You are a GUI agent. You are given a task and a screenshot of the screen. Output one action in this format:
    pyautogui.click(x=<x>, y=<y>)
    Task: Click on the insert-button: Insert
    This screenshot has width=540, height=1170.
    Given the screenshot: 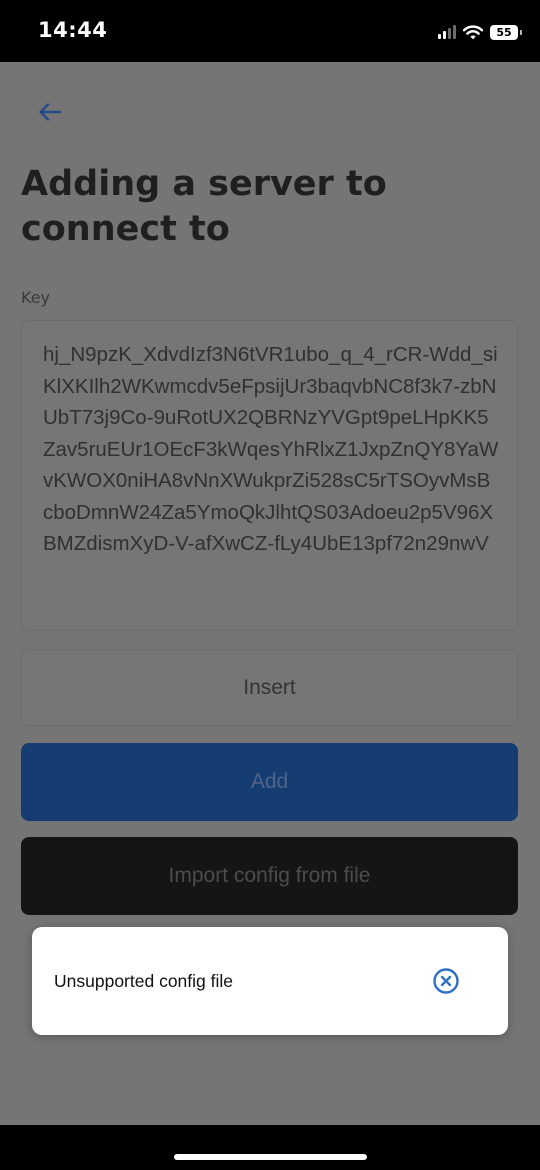 What is the action you would take?
    pyautogui.click(x=269, y=687)
    